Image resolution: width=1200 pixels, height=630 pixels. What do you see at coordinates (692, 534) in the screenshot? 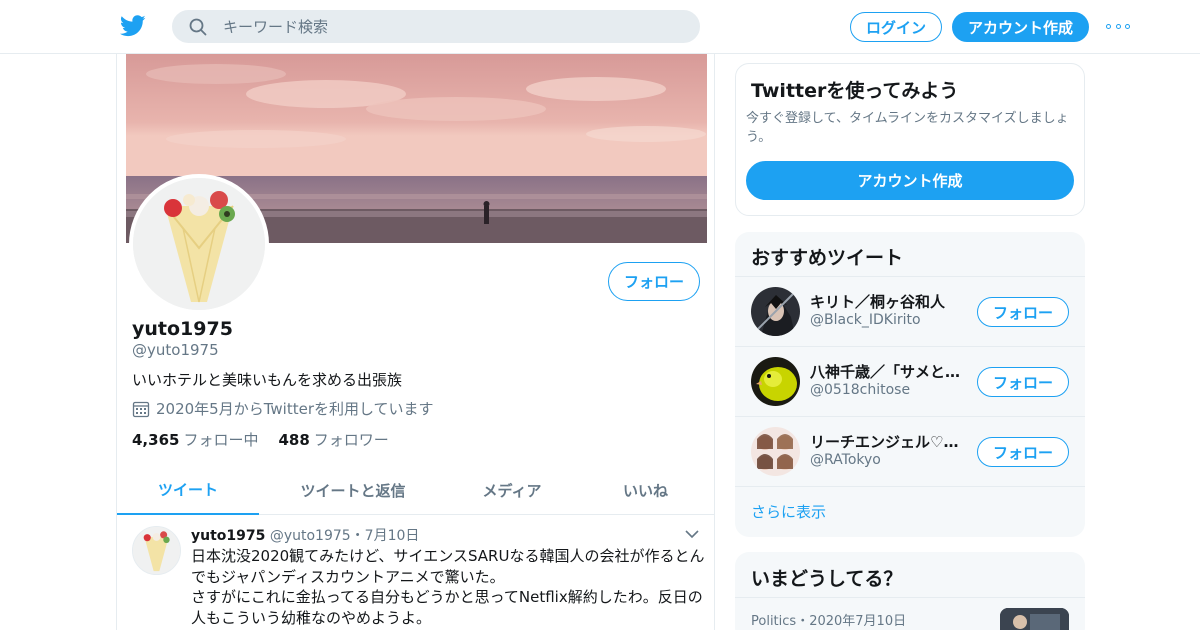
I see `chevron-down-icon` at bounding box center [692, 534].